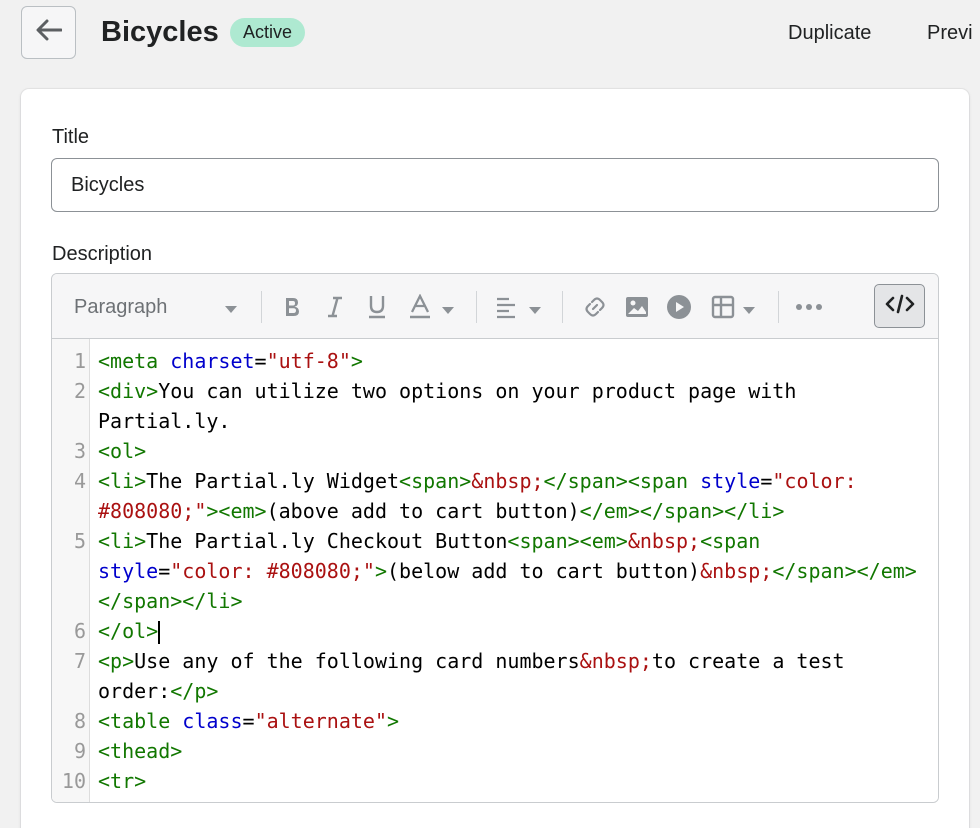 The height and width of the screenshot is (828, 980). Describe the element at coordinates (513, 361) in the screenshot. I see `code-line-text: <meta charset="utf-8">` at that location.